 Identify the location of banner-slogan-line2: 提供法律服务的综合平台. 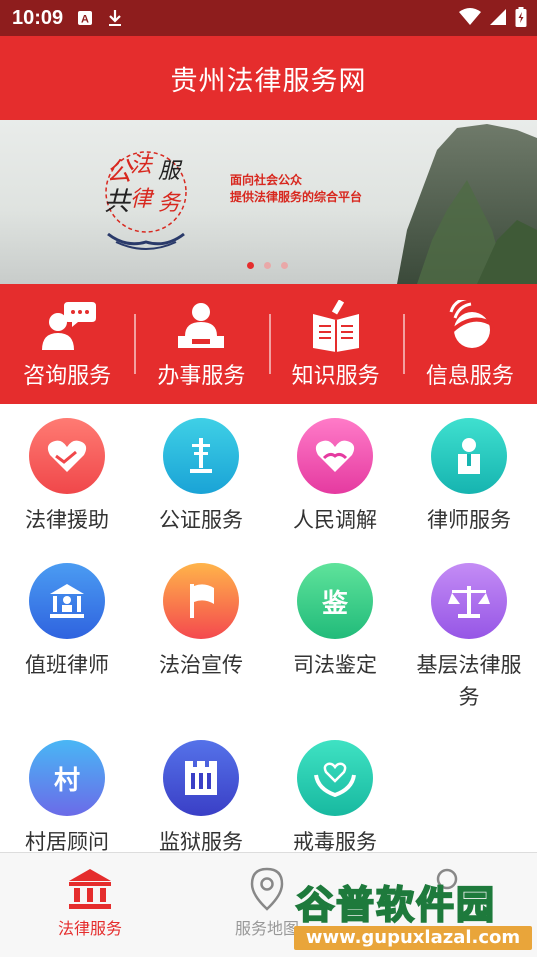
(296, 197).